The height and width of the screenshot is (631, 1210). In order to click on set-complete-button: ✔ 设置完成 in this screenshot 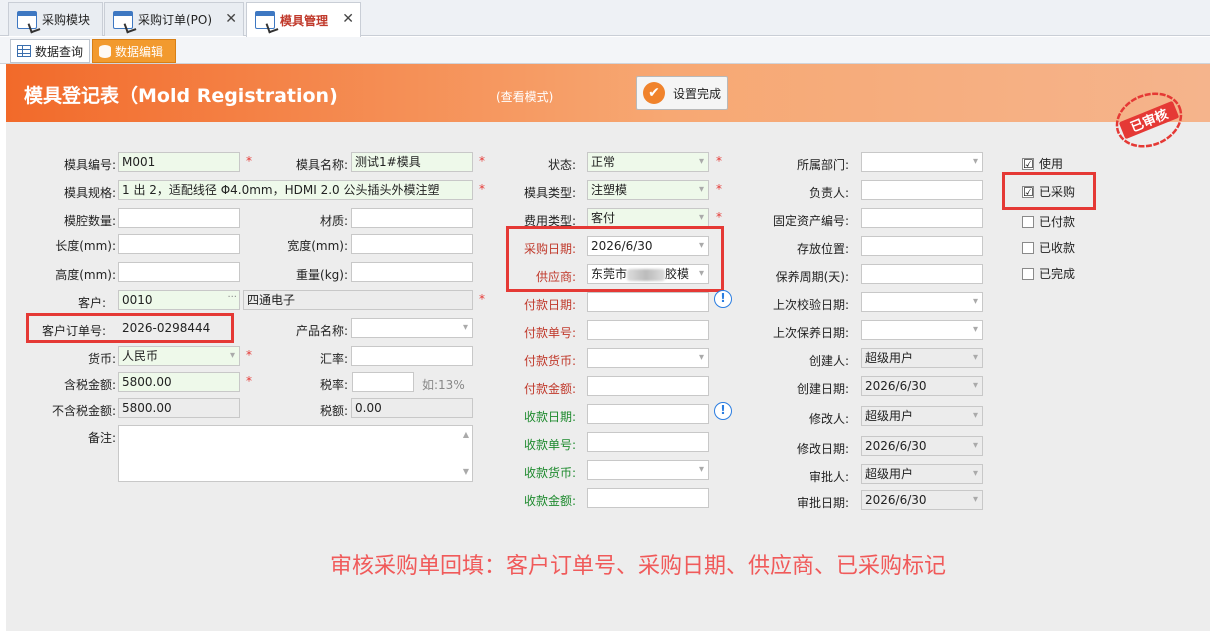, I will do `click(682, 93)`.